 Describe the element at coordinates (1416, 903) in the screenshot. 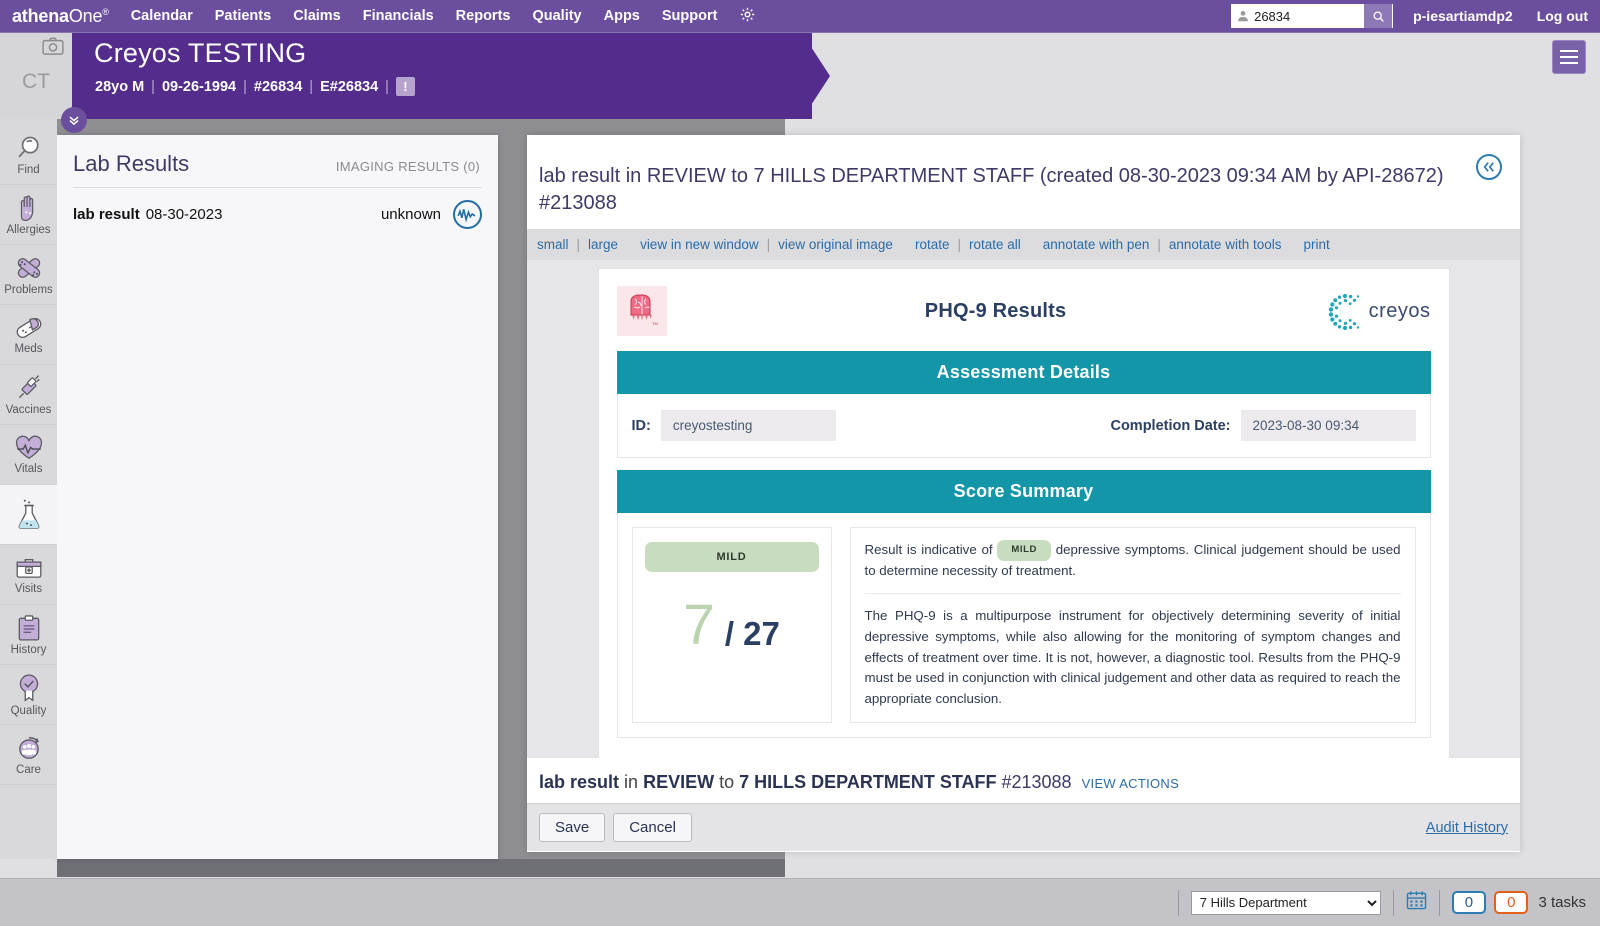

I see `calendar-icon` at that location.